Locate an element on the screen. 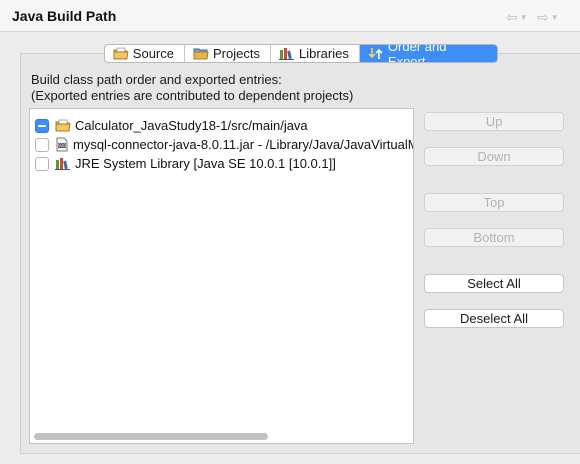  deselect-all-button: Deselect All is located at coordinates (494, 318).